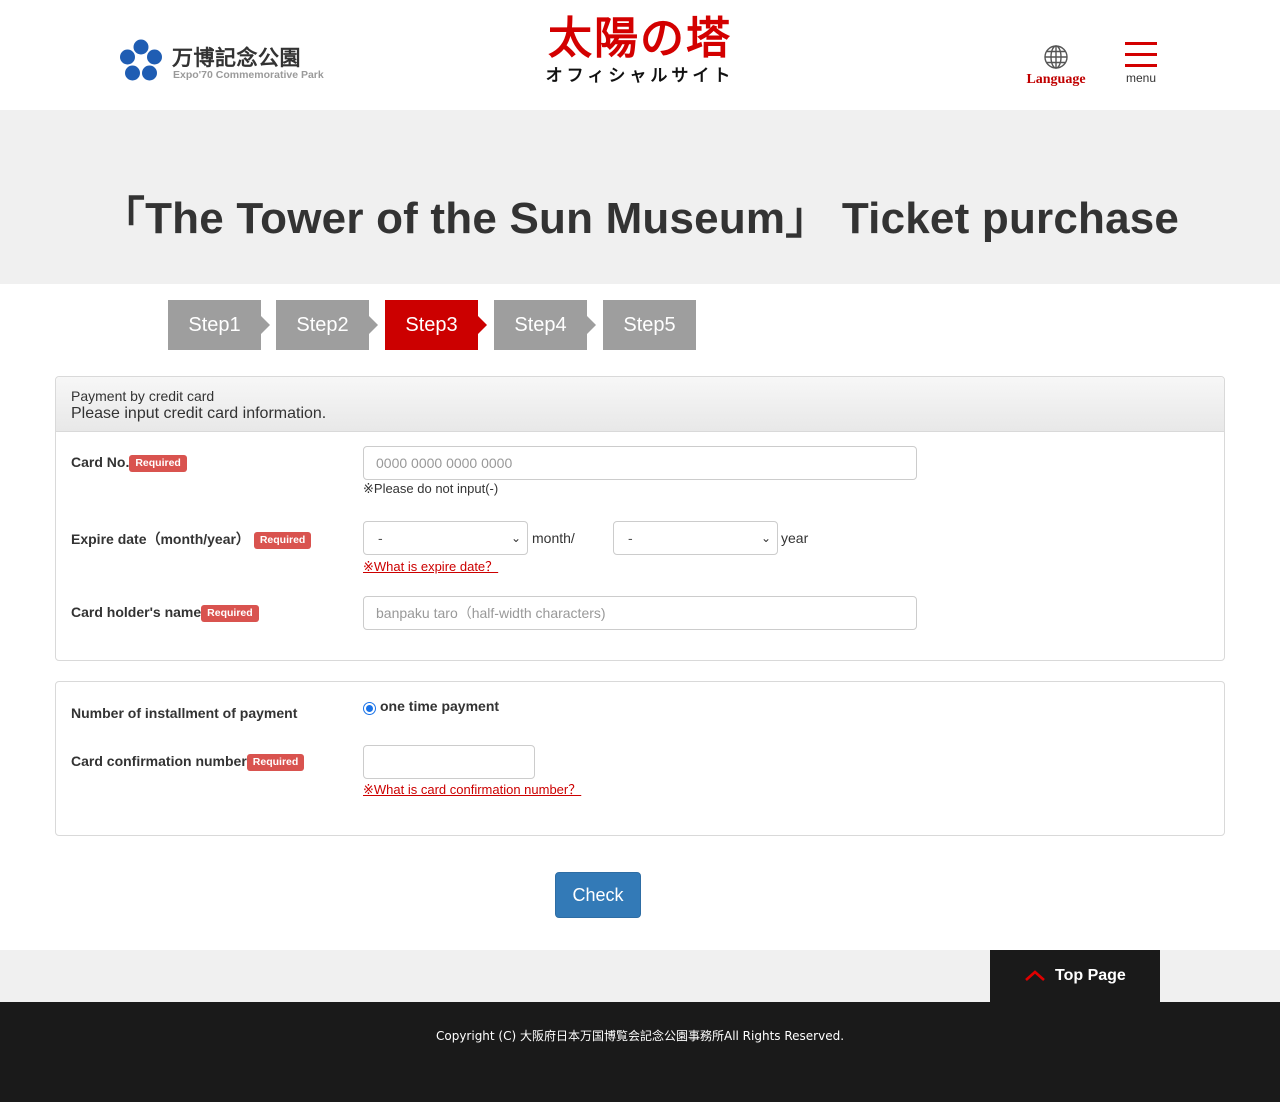 The image size is (1280, 1102). I want to click on site-subtitle: オフィシャルサイト, so click(640, 76).